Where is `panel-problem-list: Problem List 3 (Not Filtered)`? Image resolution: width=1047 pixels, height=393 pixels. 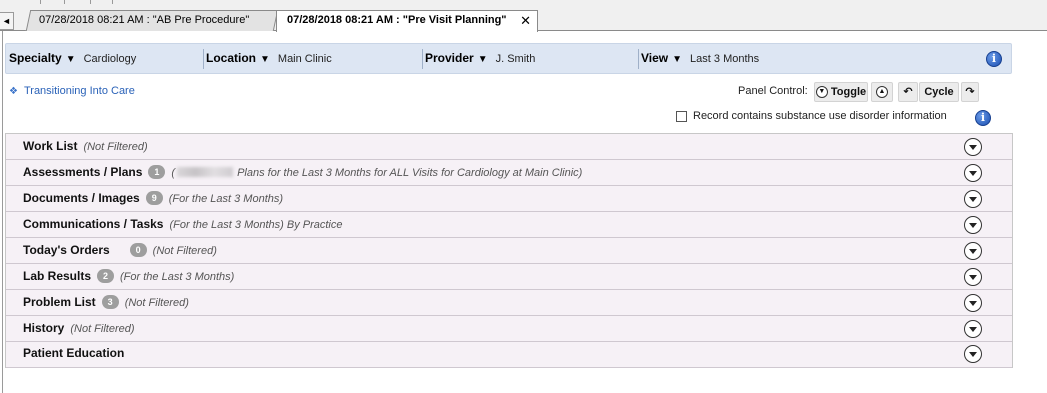
panel-problem-list: Problem List 3 (Not Filtered) is located at coordinates (509, 303).